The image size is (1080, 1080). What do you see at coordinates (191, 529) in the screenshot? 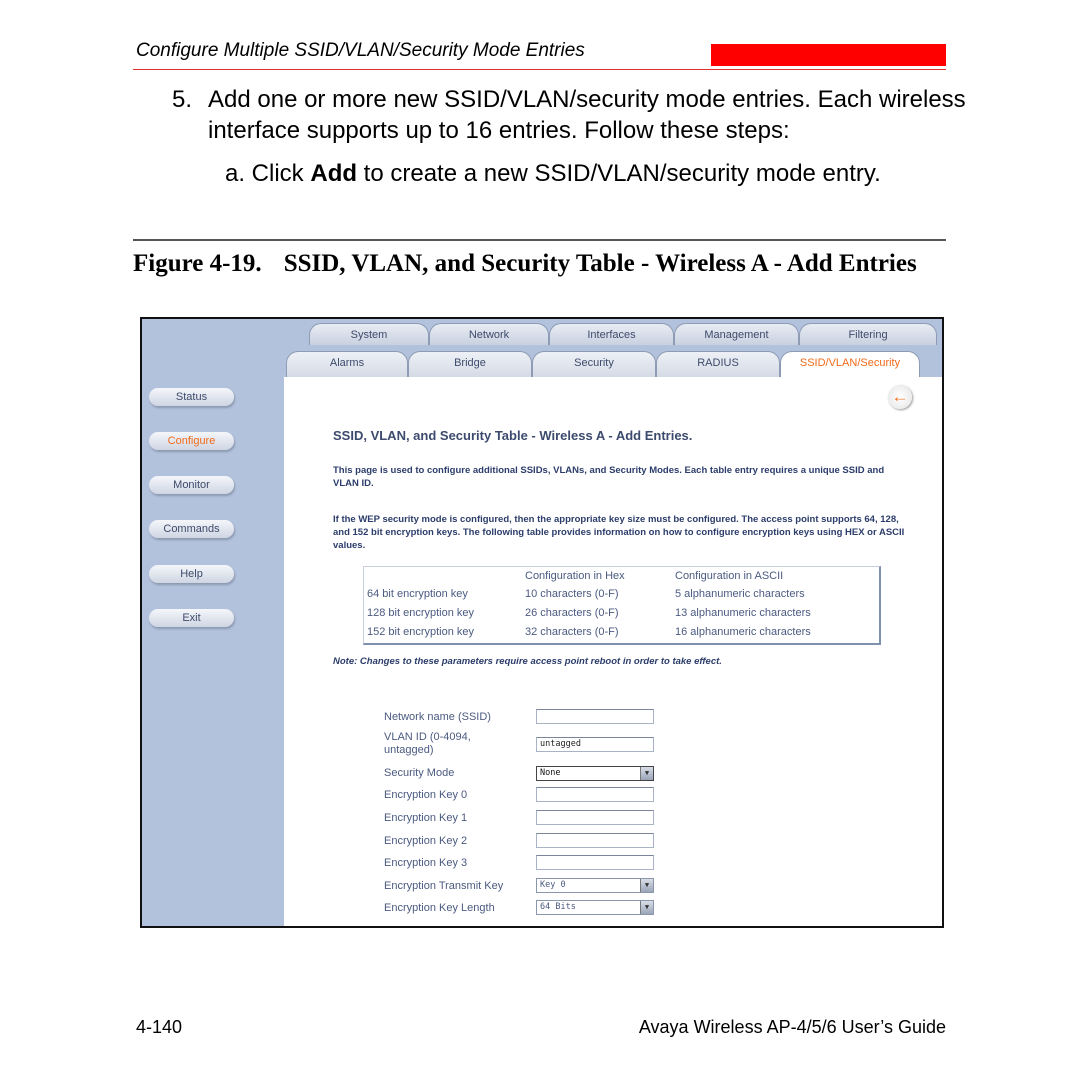
I see `sidebar-commands-button: Commands` at bounding box center [191, 529].